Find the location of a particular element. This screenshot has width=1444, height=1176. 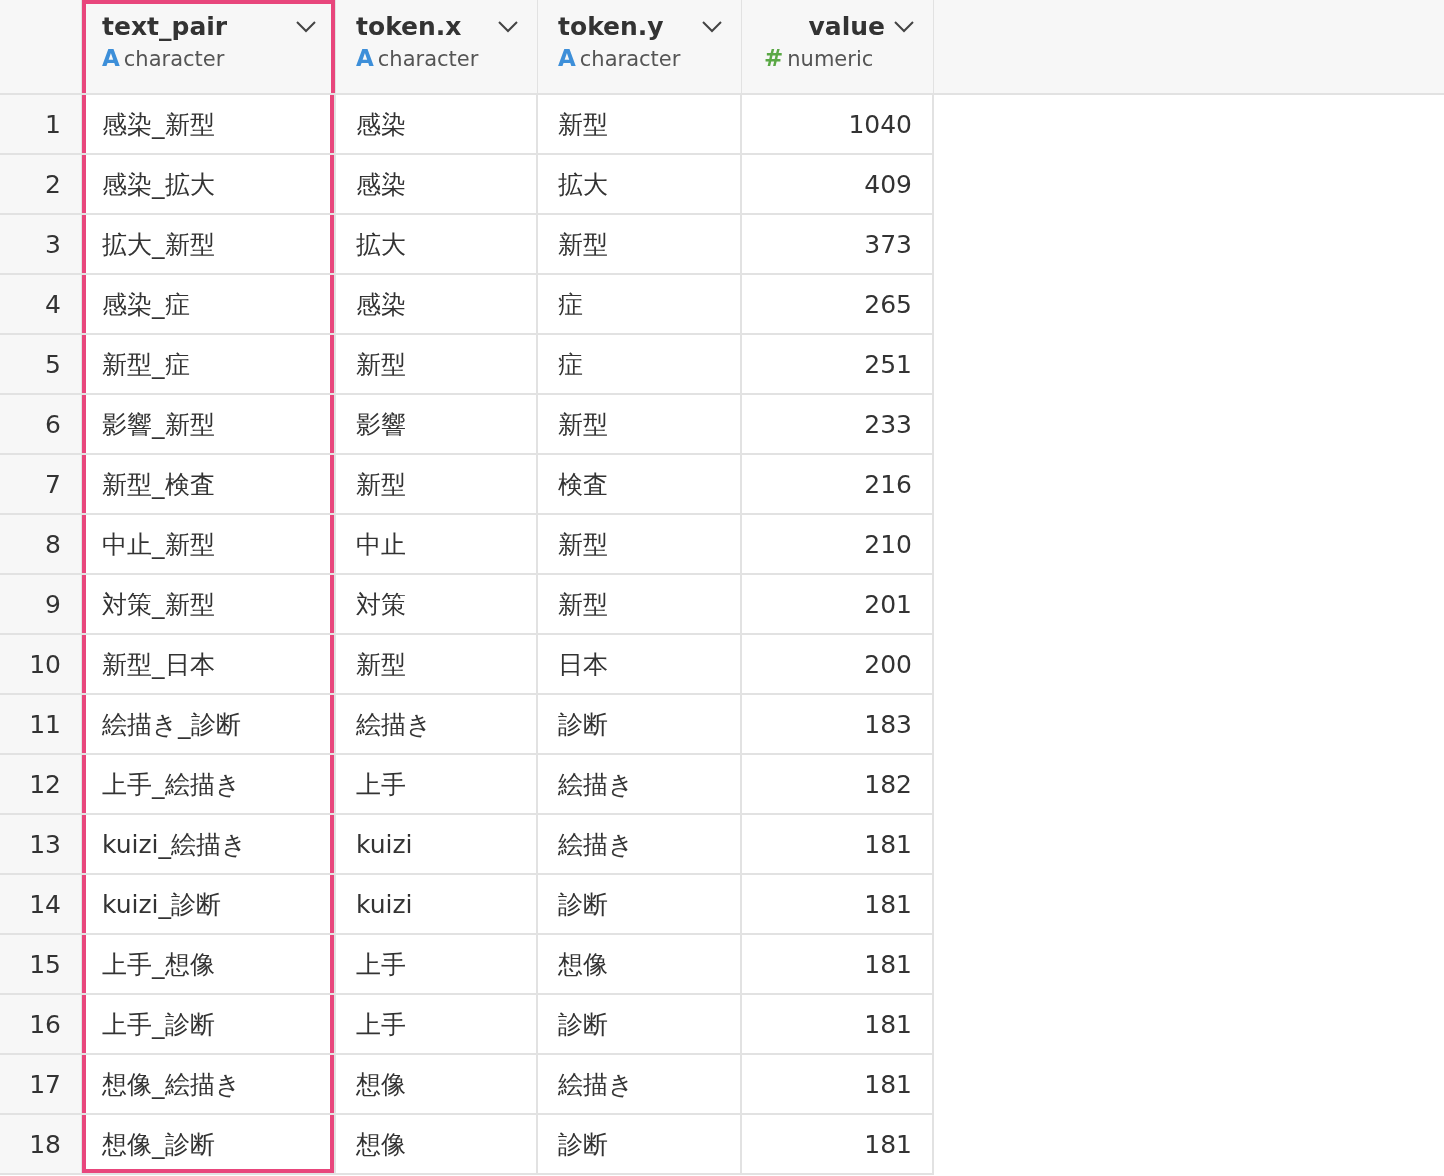

table-cell: 感染_拡大 is located at coordinates (209, 185).